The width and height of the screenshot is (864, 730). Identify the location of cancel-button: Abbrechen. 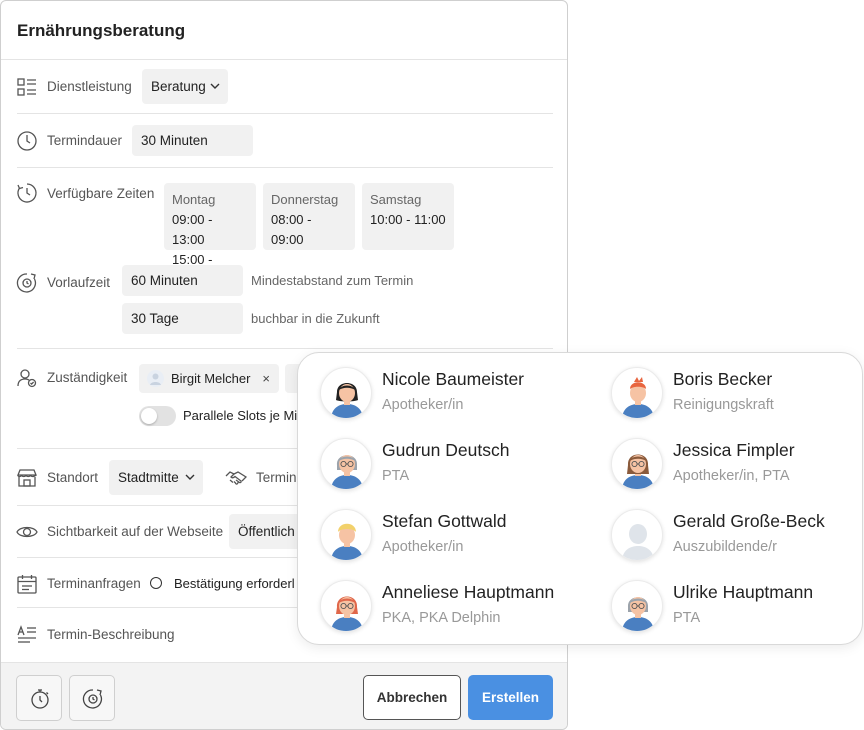
(412, 697).